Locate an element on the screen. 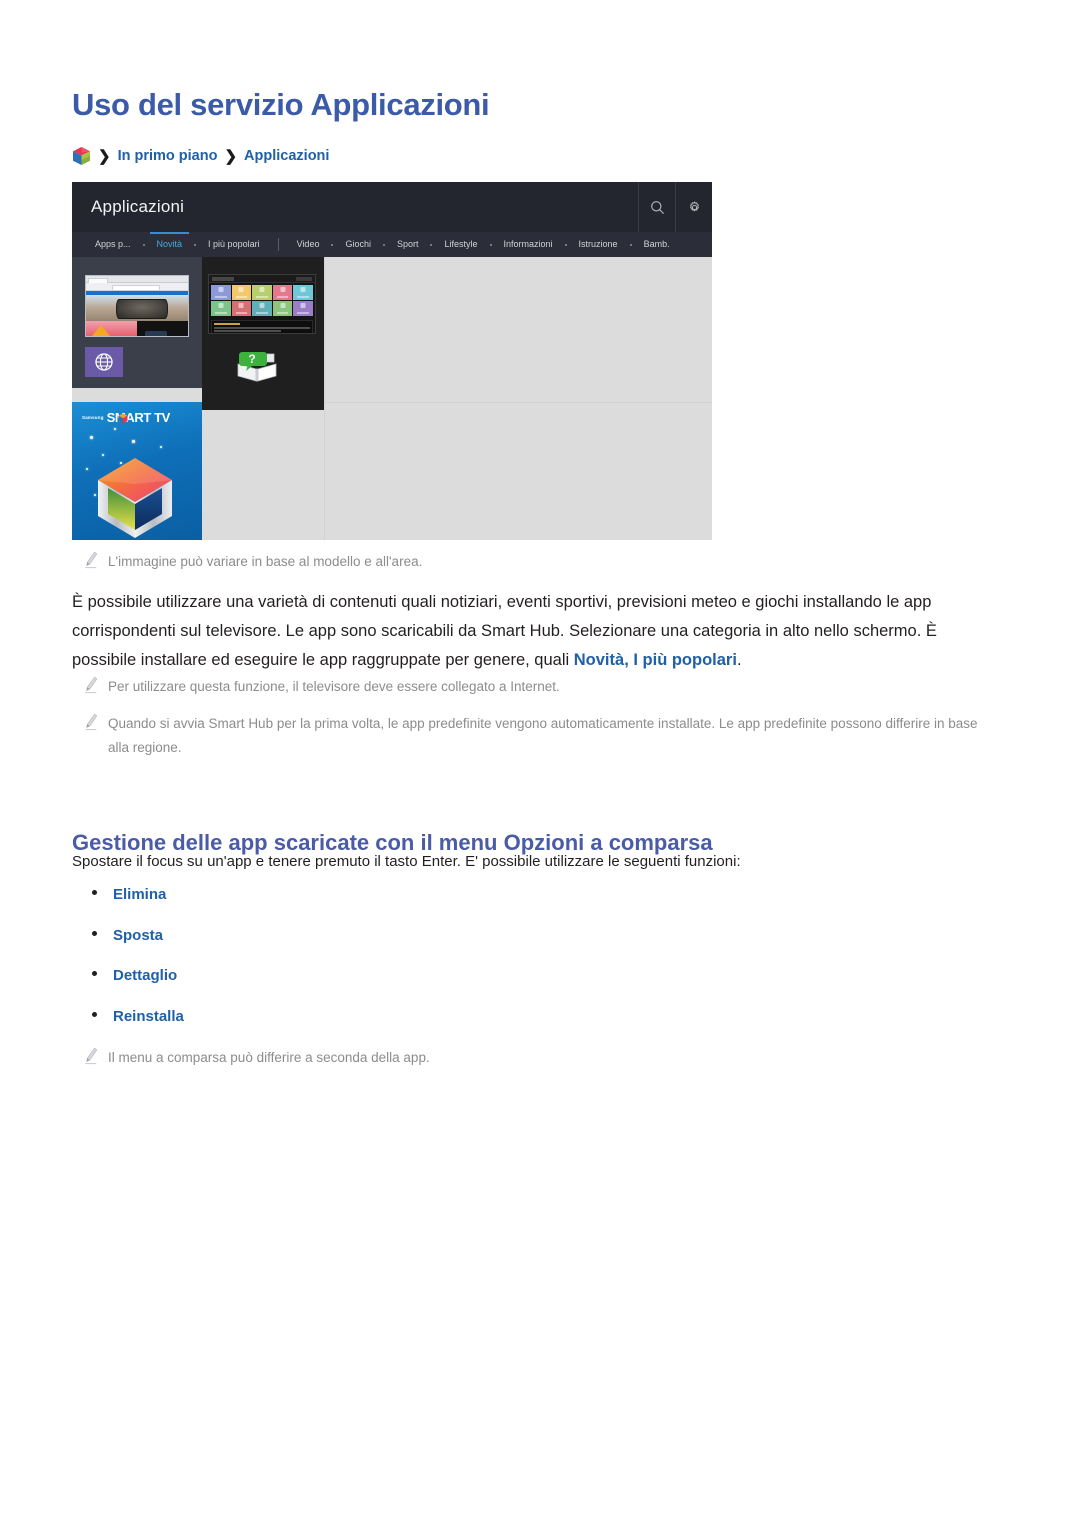 The height and width of the screenshot is (1527, 1080). browser-chrome-bar is located at coordinates (137, 280).